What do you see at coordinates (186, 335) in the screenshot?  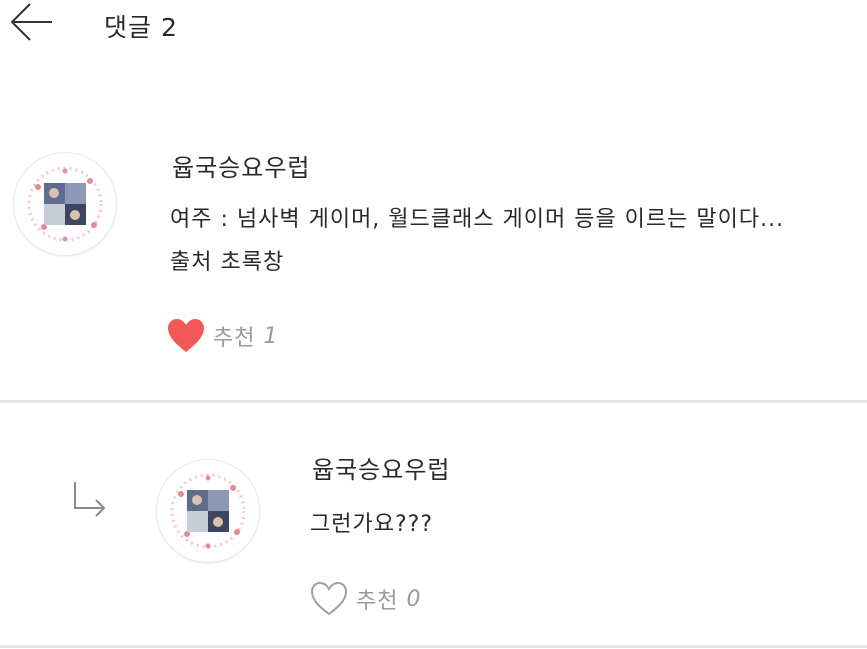 I see `heart-filled-icon` at bounding box center [186, 335].